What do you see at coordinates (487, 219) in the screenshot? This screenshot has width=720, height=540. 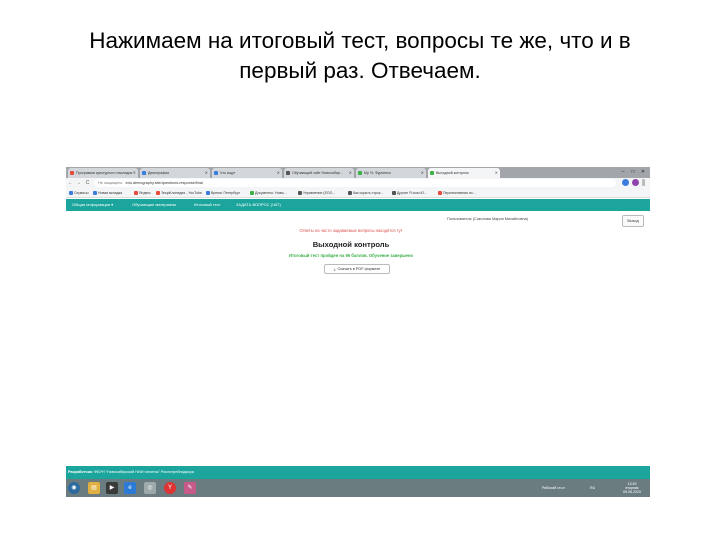 I see `user-name: Пользователь (Соколова Мария Михайловна)` at bounding box center [487, 219].